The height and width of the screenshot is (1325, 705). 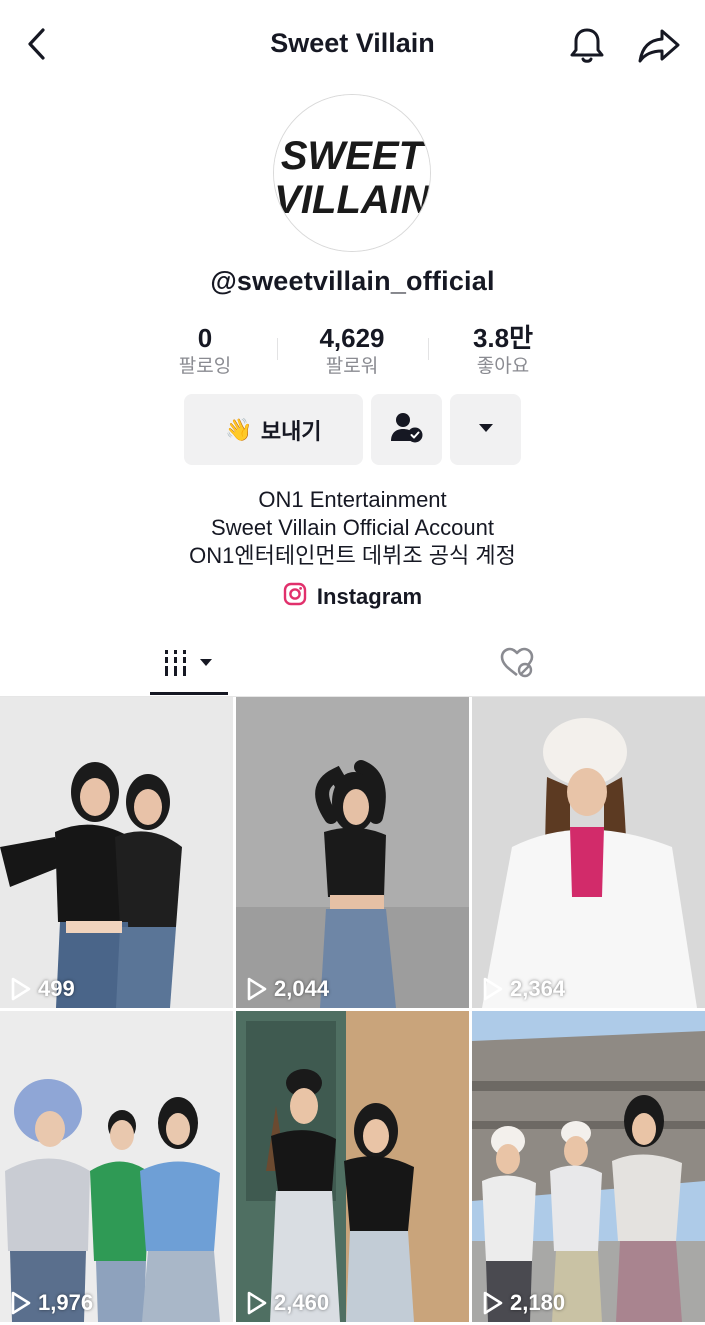 I want to click on video-thumbnail: 2,044, so click(x=352, y=852).